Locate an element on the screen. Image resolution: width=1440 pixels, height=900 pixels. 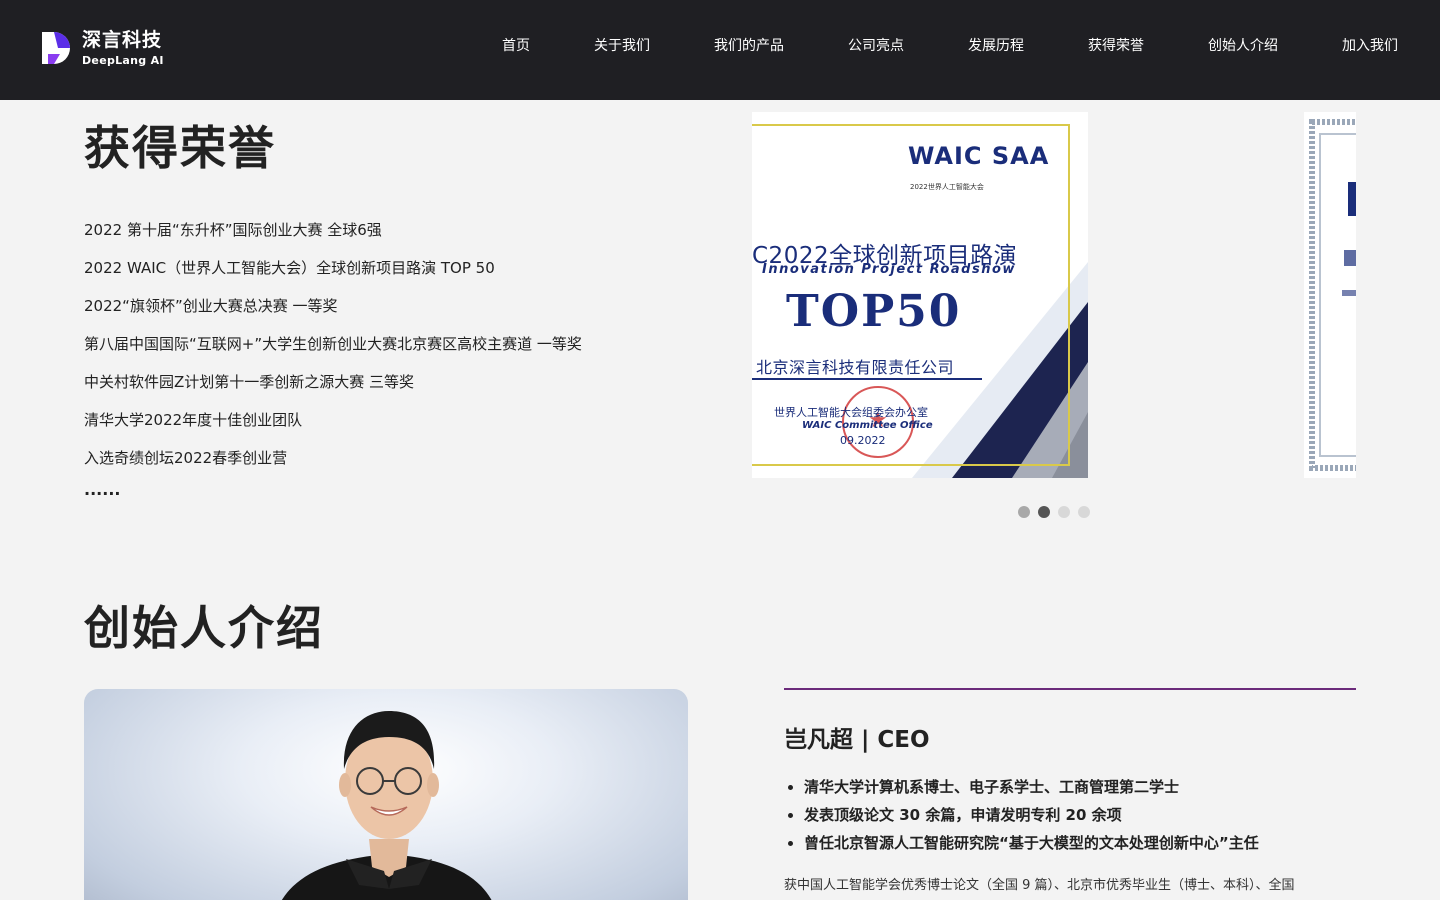
certificate-office-cn: 世界人工智能大会组委会办公室 is located at coordinates (851, 412).